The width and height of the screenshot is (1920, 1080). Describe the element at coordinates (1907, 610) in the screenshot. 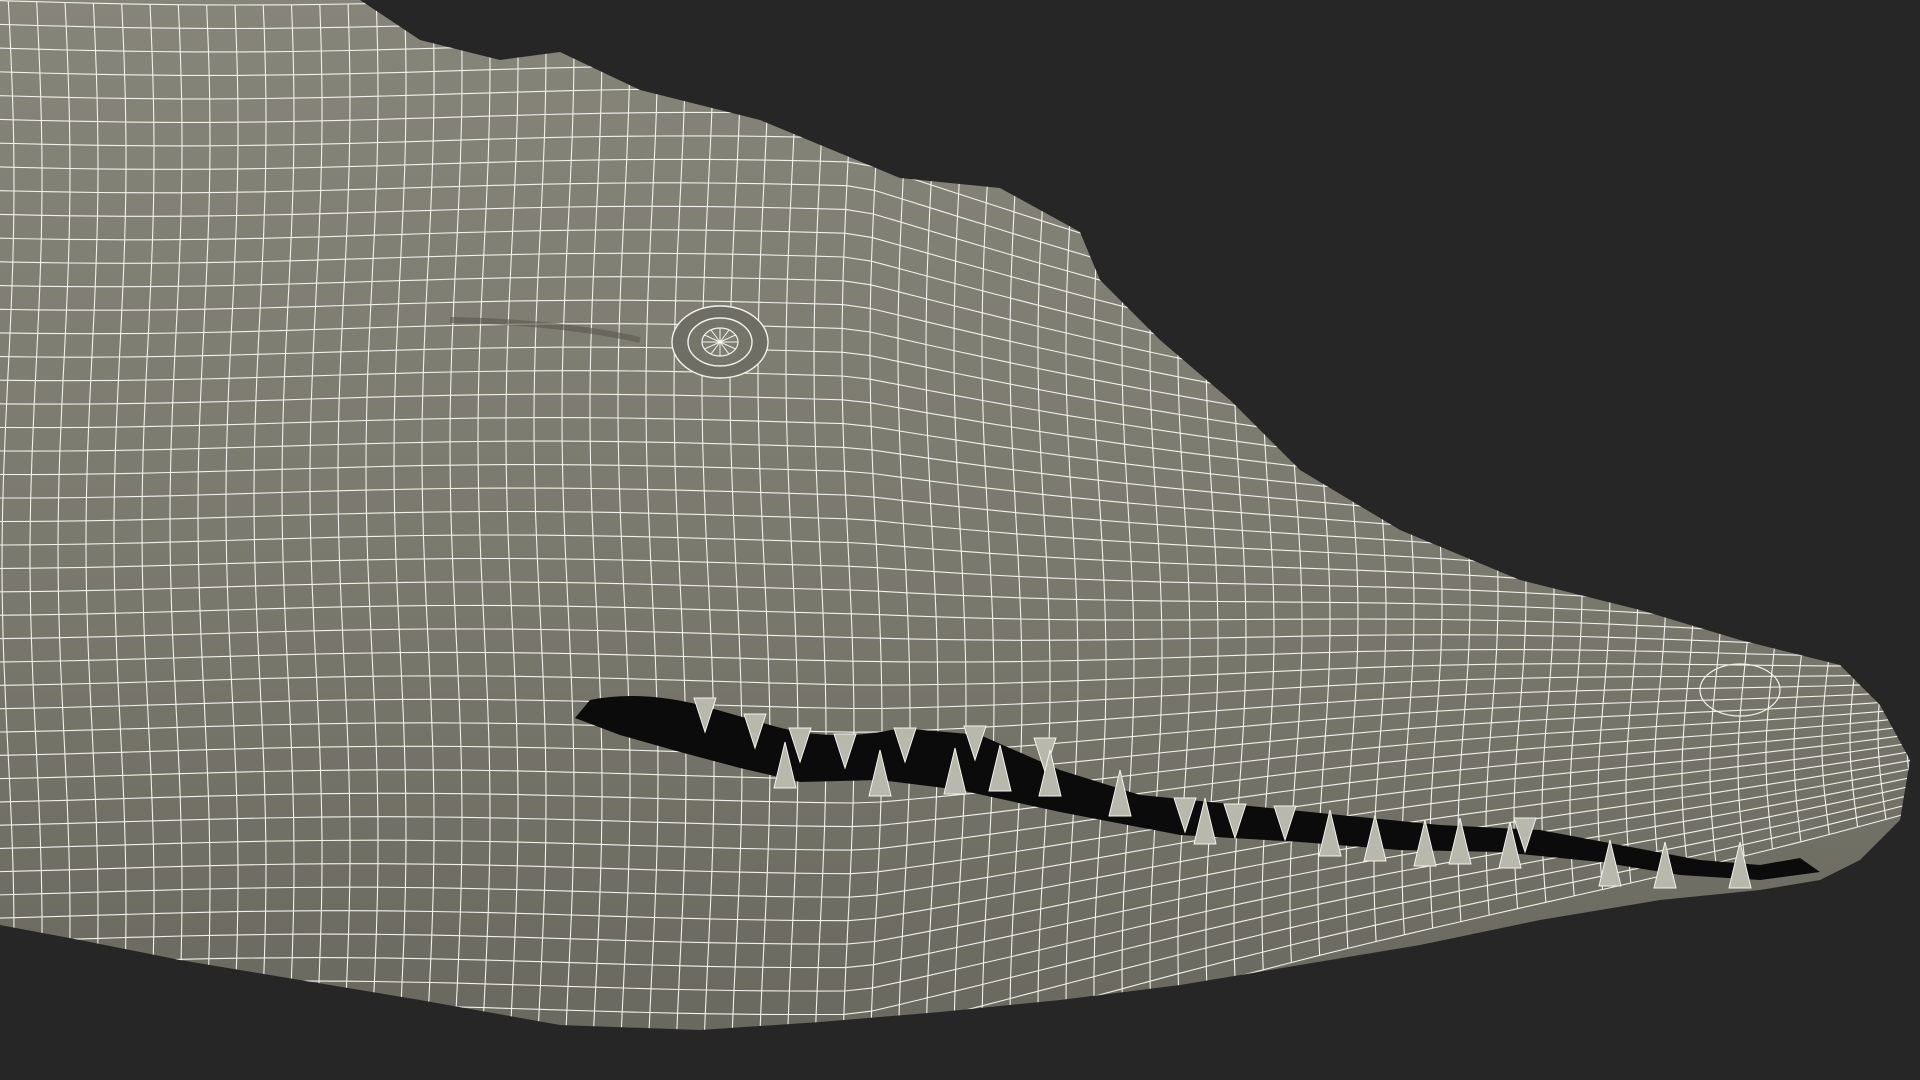

I see `mesh-column-line` at that location.